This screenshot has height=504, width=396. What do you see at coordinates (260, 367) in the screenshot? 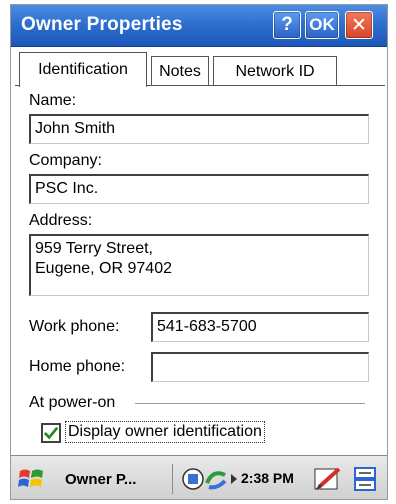
I see `home-phone-field` at bounding box center [260, 367].